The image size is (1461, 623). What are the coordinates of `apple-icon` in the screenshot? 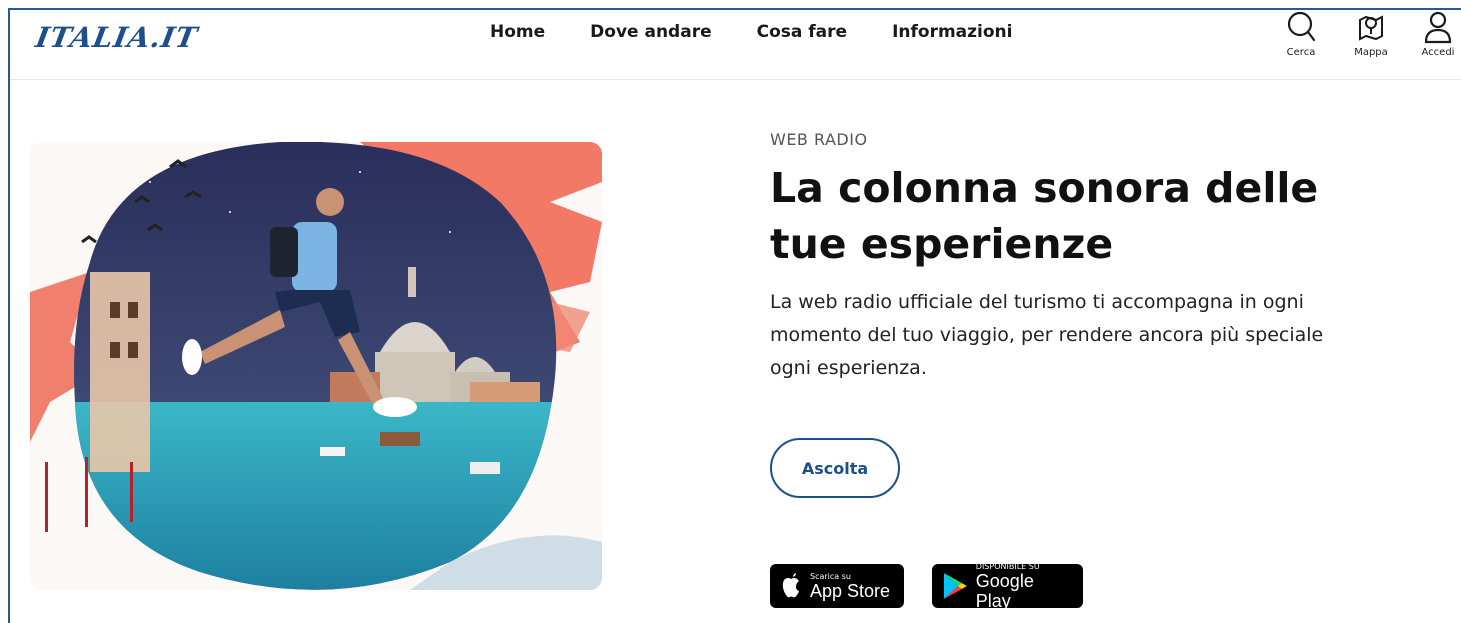 It's located at (790, 585).